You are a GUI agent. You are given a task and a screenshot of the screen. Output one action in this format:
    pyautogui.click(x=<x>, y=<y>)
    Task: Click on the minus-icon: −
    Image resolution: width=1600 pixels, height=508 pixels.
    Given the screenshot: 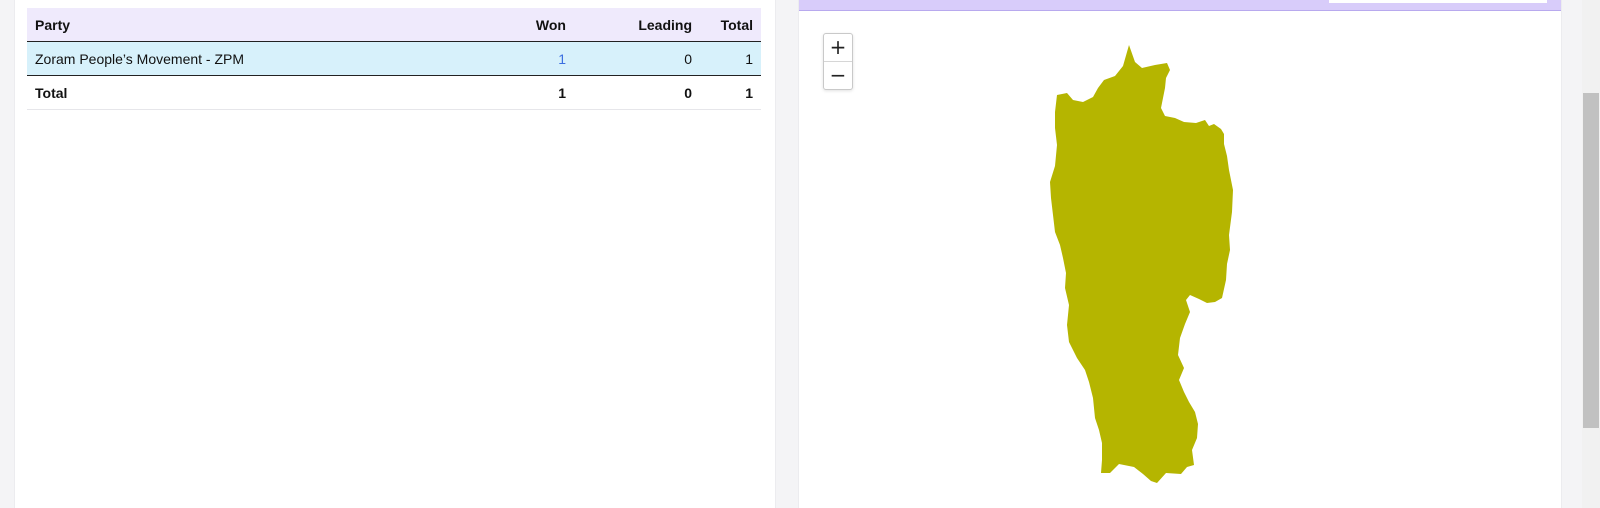 What is the action you would take?
    pyautogui.click(x=838, y=75)
    